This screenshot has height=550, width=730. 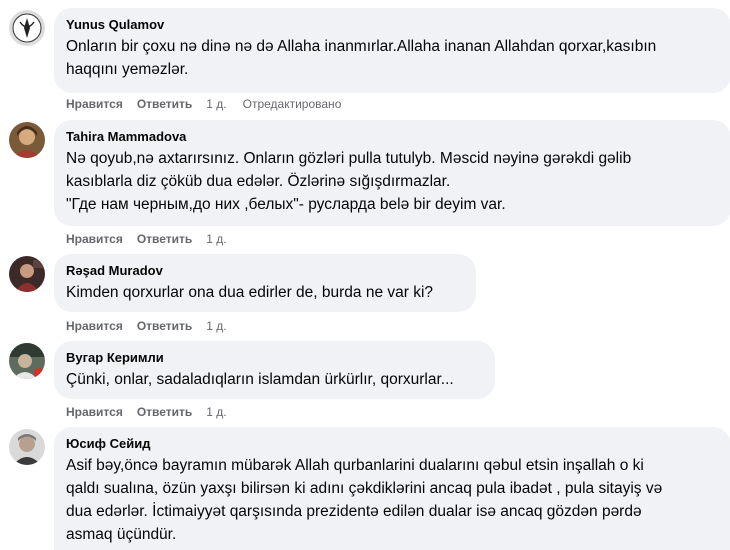 I want to click on comment-author: Tahira Mammadova, so click(x=392, y=136).